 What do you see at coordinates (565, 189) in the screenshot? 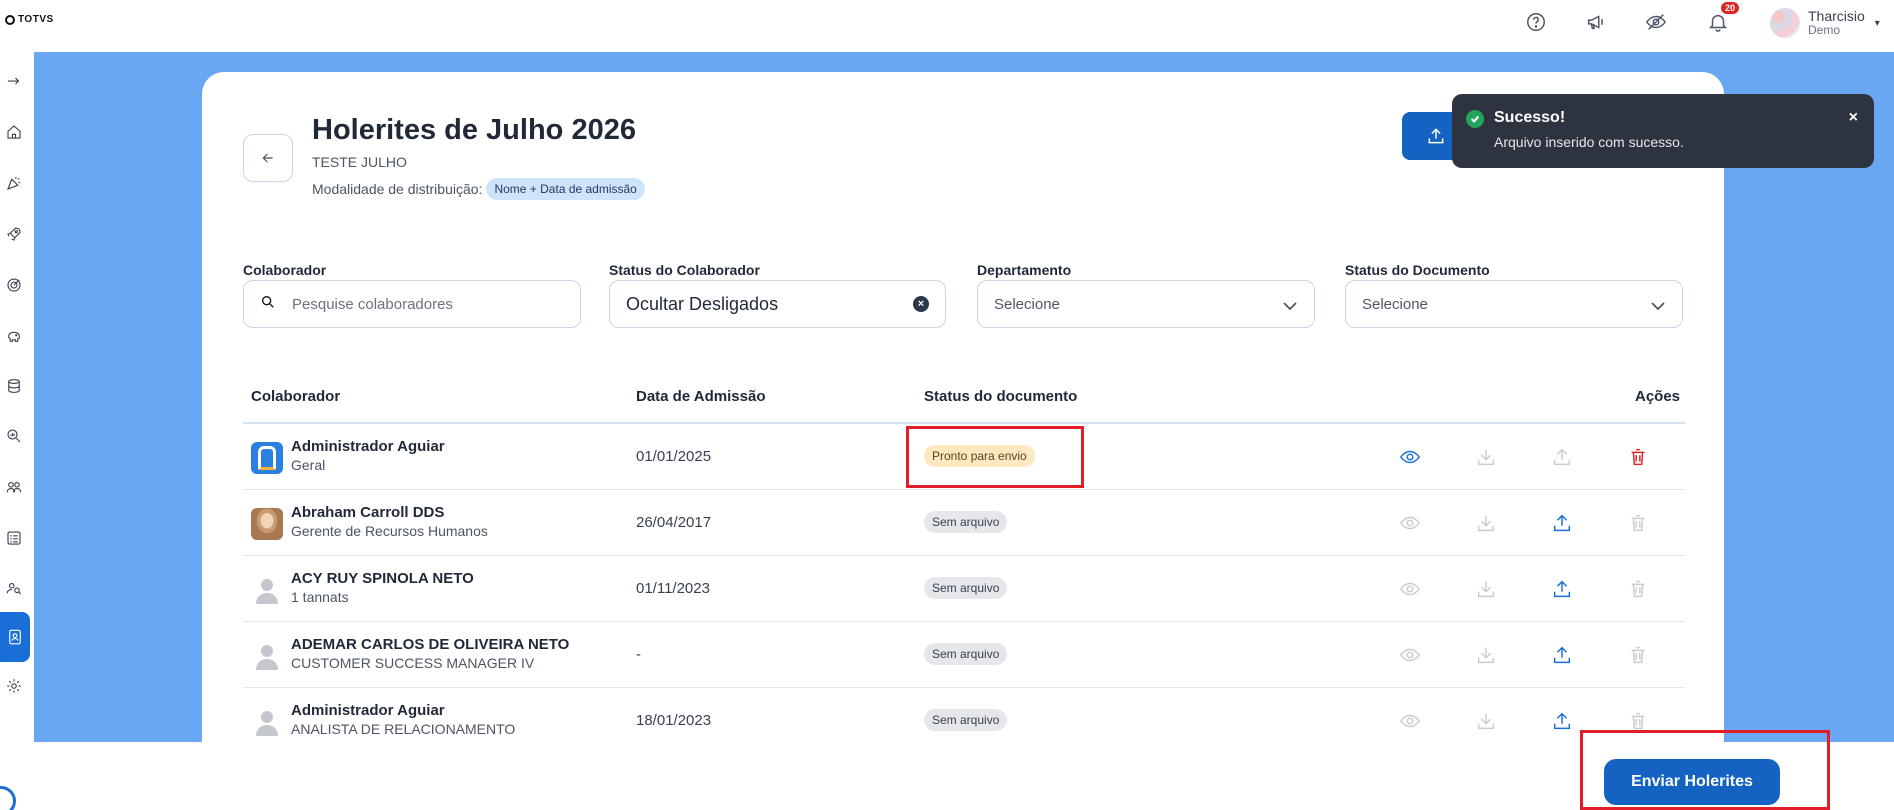
I see `distribution-mode-chip: Nome + Data de admissão` at bounding box center [565, 189].